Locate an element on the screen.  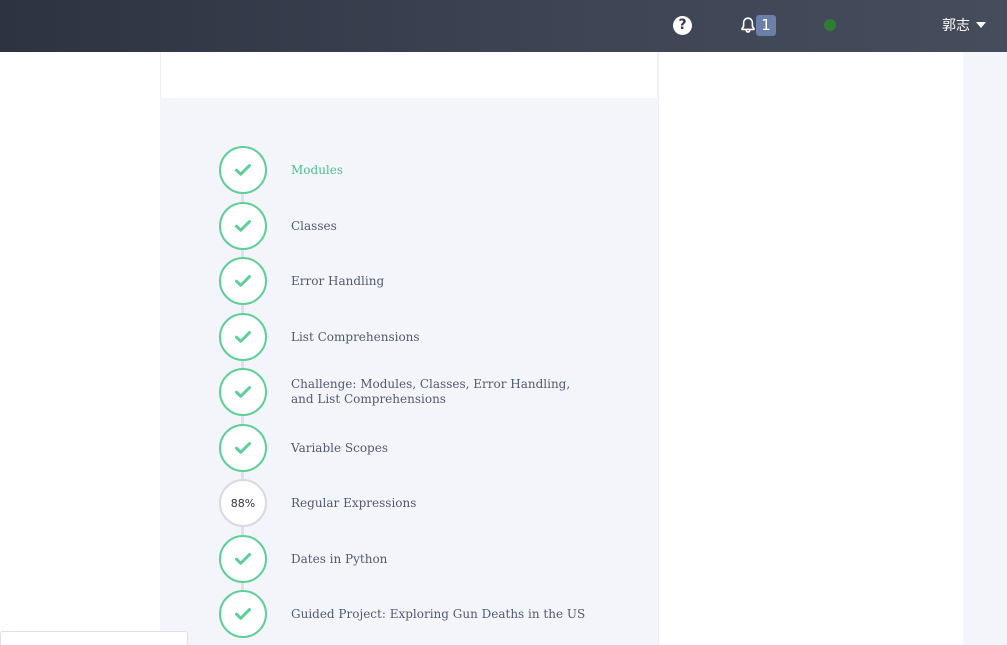
notification-count-badge: 1 is located at coordinates (766, 25).